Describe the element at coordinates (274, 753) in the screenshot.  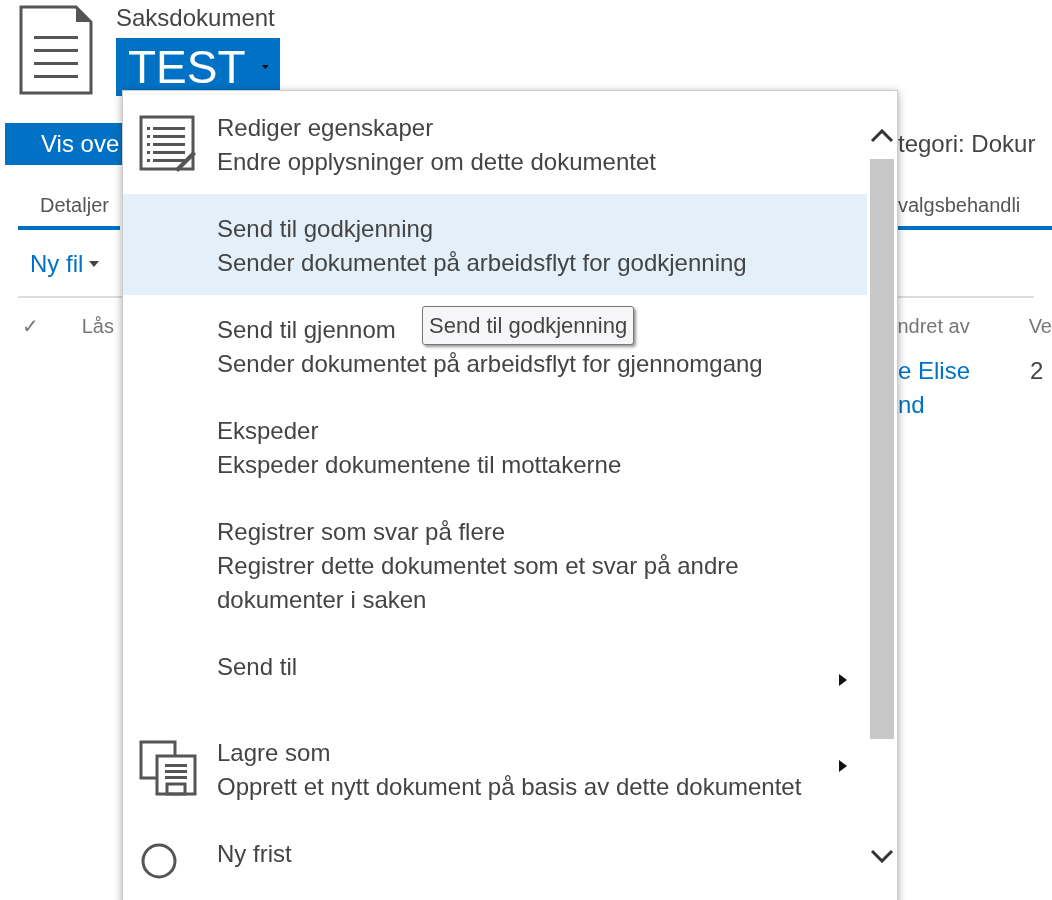
I see `menu-item-title: Lagre som` at that location.